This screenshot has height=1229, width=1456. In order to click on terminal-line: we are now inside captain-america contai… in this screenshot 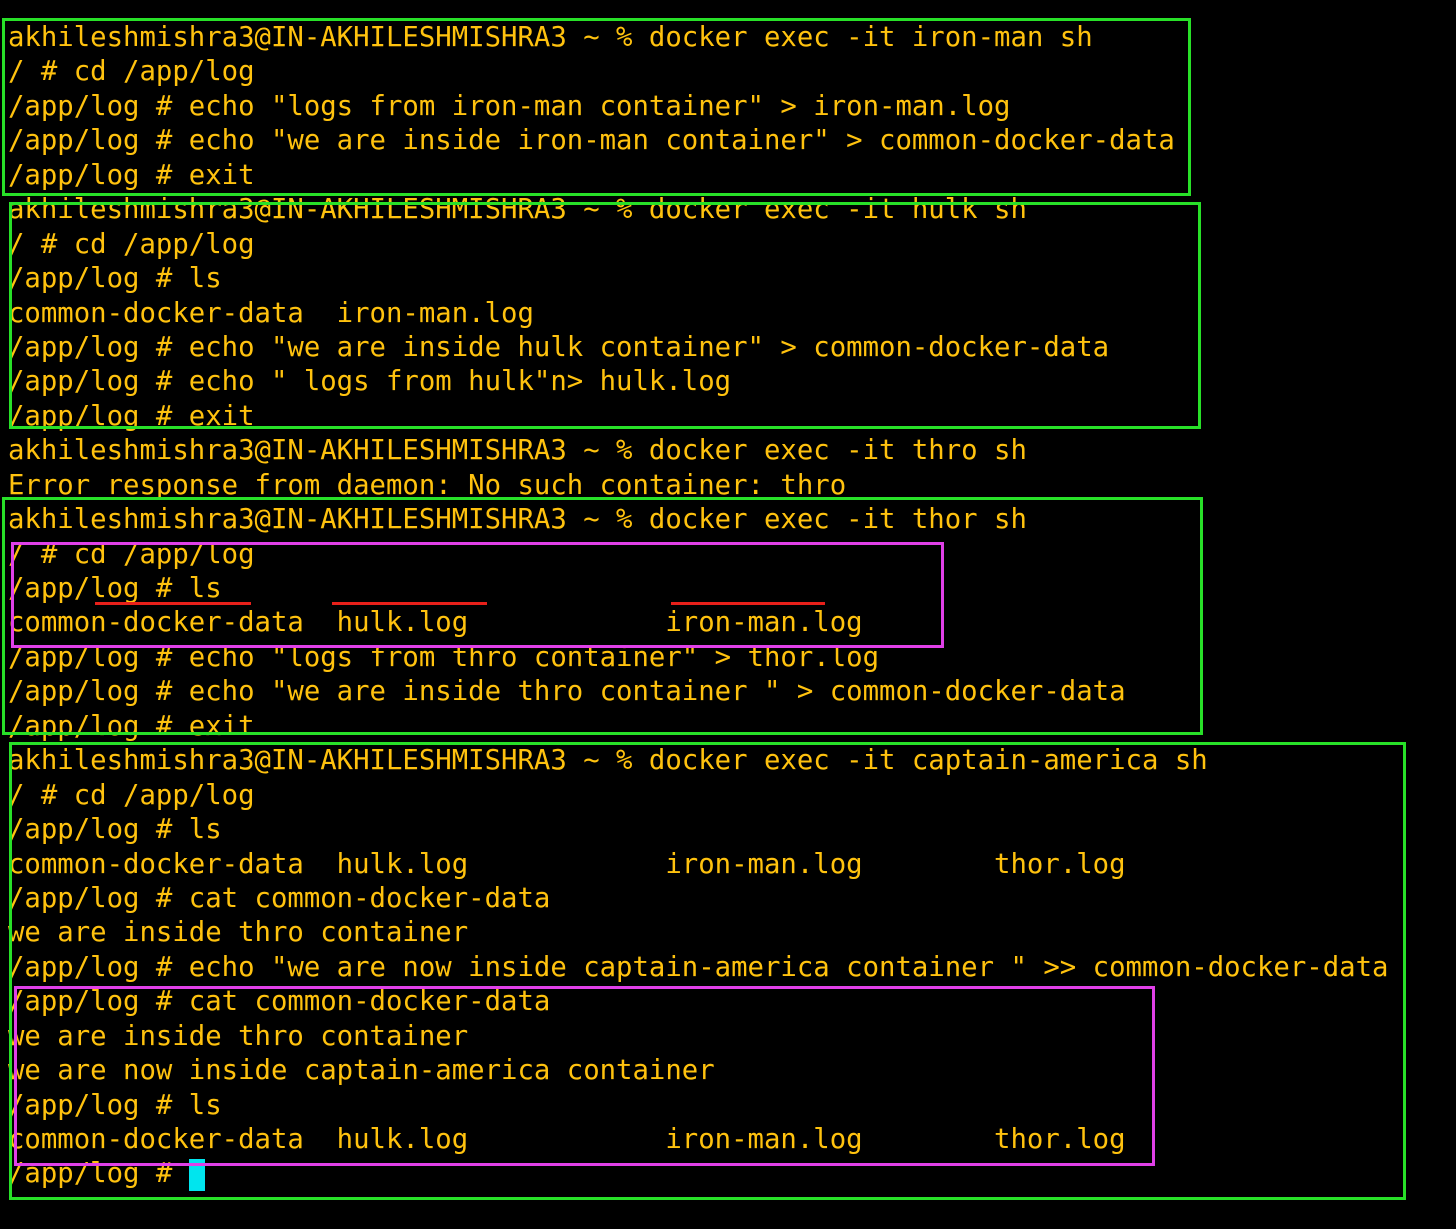, I will do `click(361, 1071)`.